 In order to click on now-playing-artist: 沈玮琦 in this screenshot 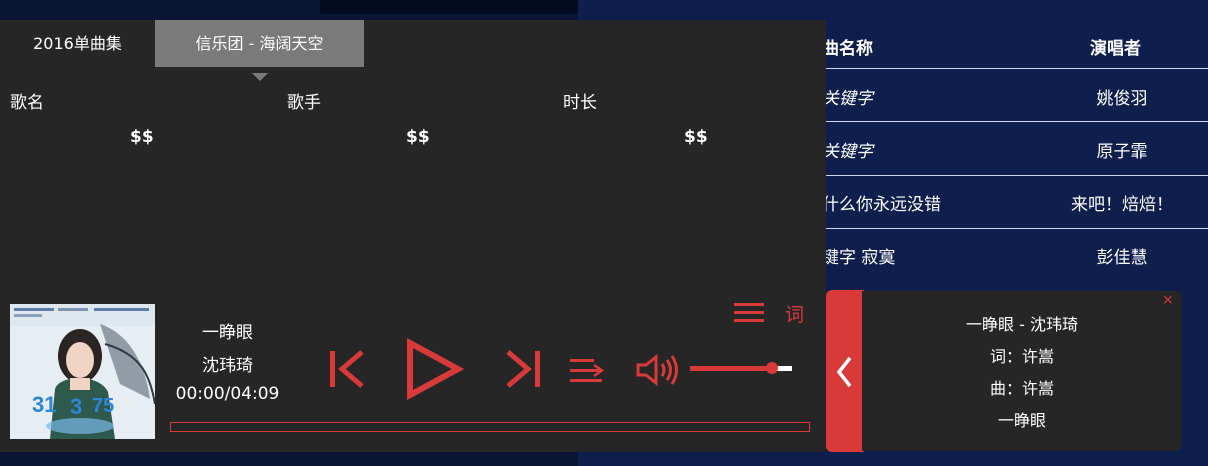, I will do `click(227, 366)`.